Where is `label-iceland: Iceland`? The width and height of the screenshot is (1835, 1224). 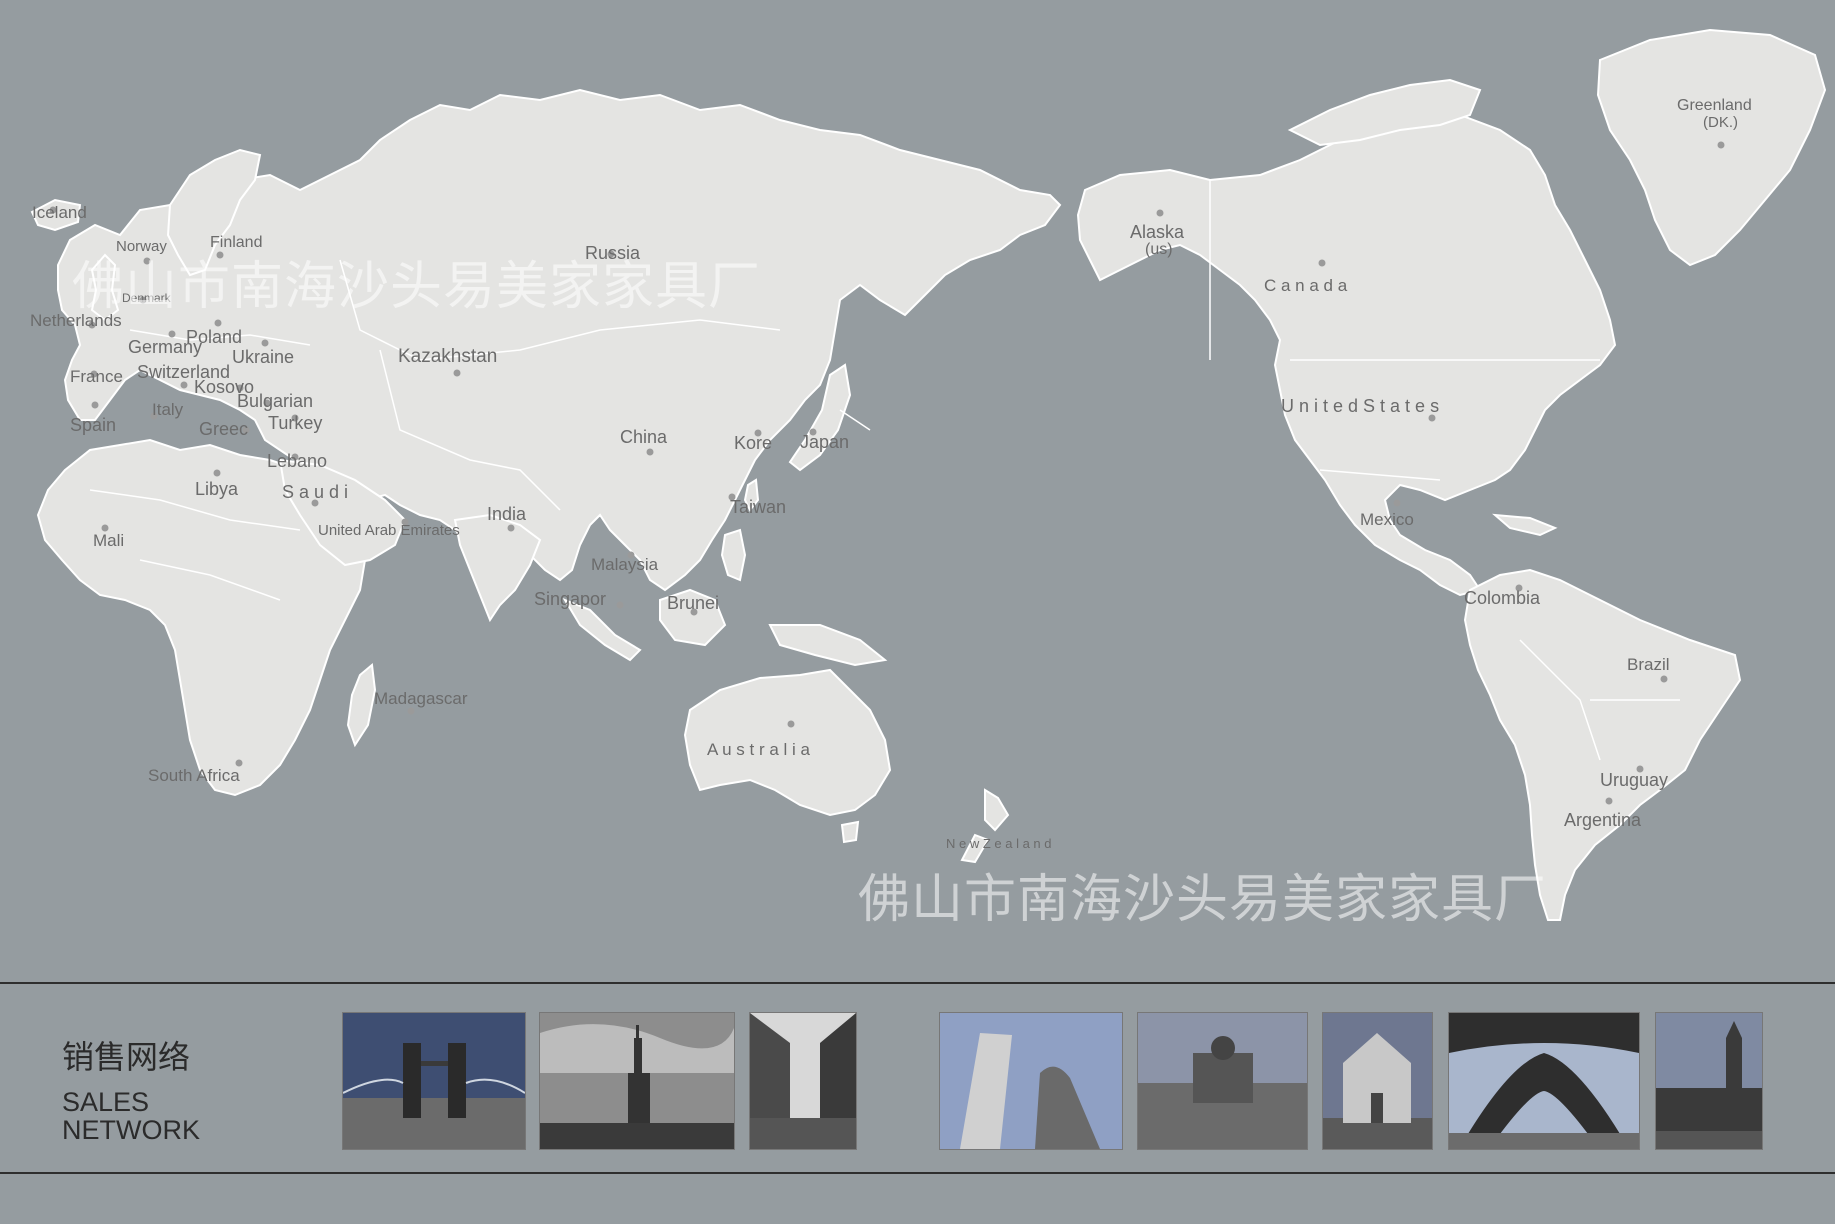 label-iceland: Iceland is located at coordinates (59, 212).